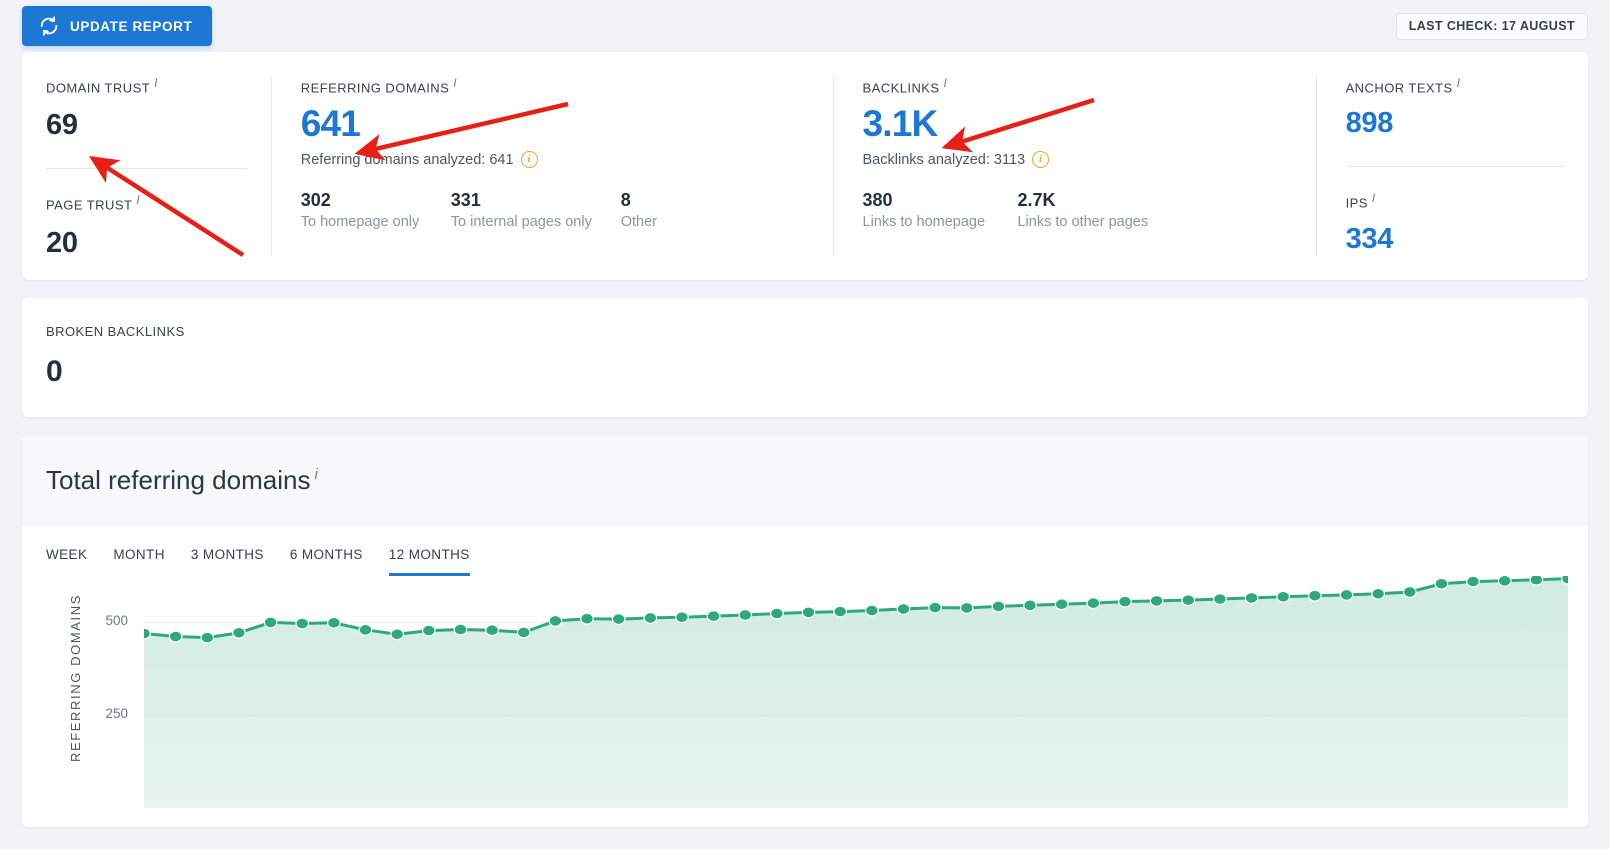  I want to click on tab-6-months: 6 MONTHS, so click(326, 561).